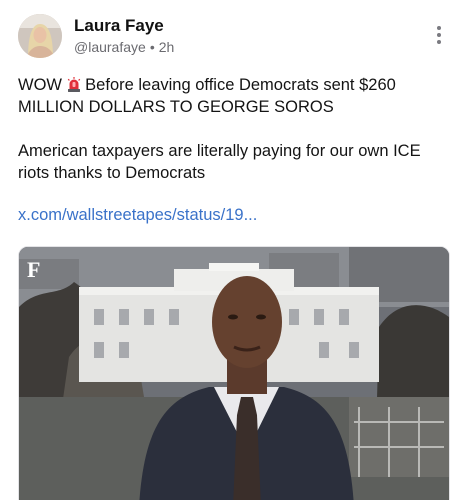  I want to click on vertical-ellipsis-icon, so click(439, 28).